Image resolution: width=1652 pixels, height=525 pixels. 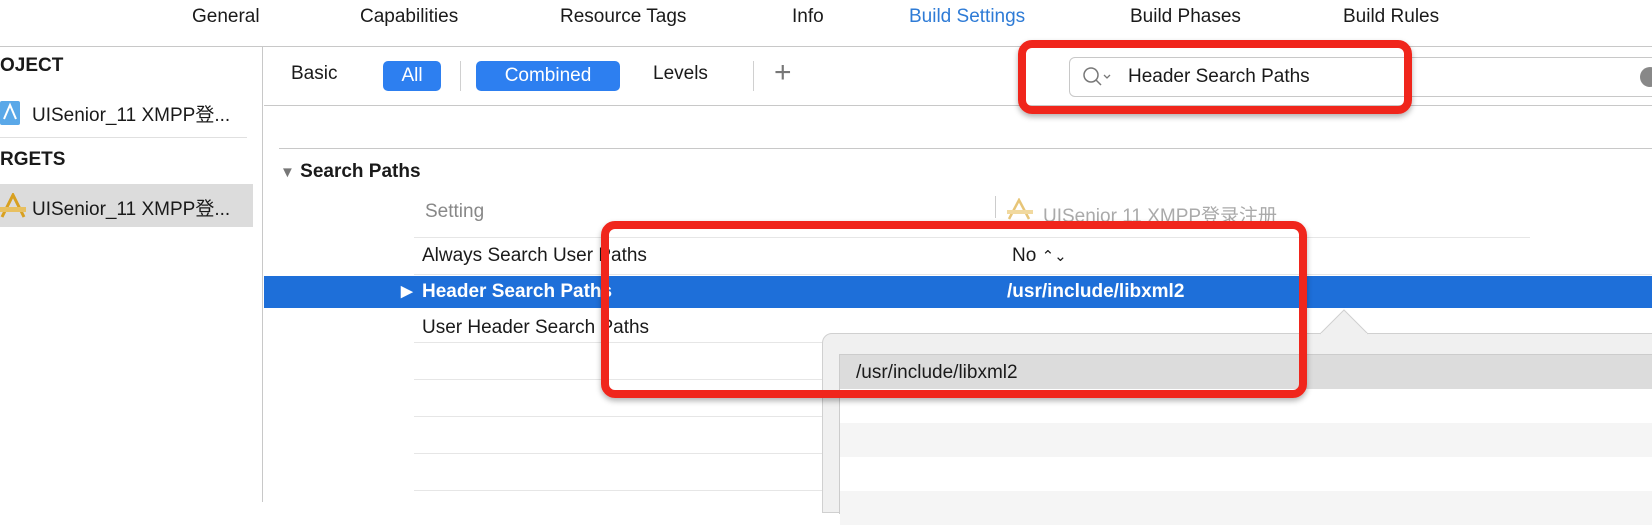 I want to click on all-button: All, so click(x=412, y=76).